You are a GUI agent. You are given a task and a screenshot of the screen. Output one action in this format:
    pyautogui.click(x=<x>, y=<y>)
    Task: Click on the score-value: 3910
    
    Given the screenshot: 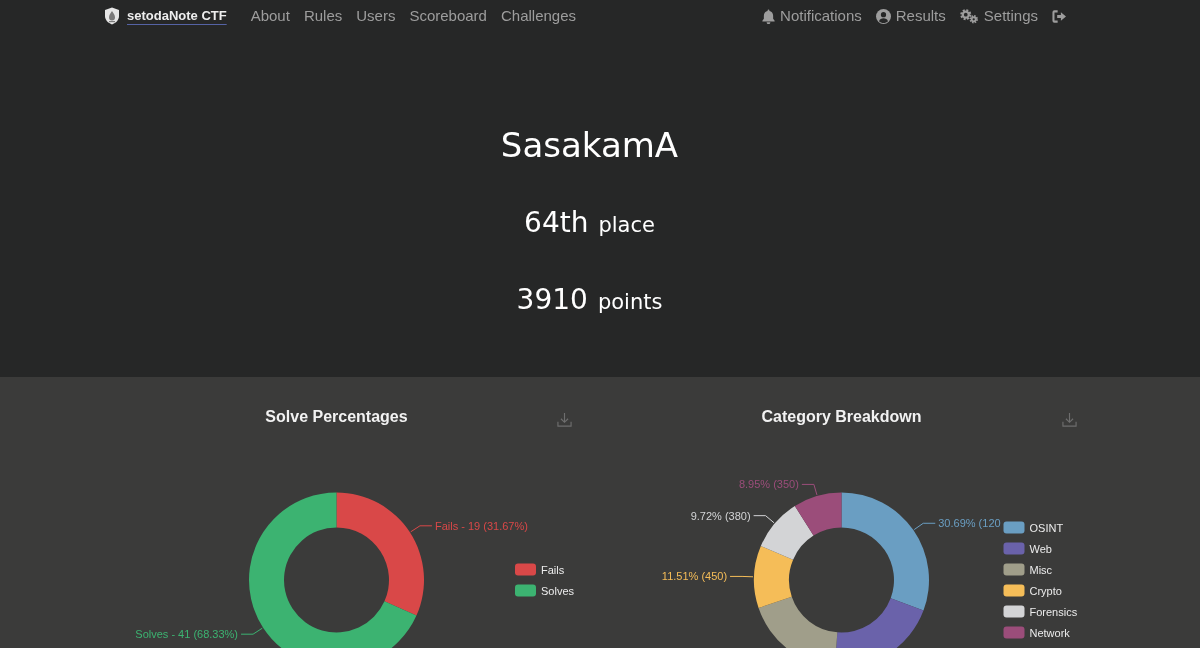 What is the action you would take?
    pyautogui.click(x=552, y=300)
    